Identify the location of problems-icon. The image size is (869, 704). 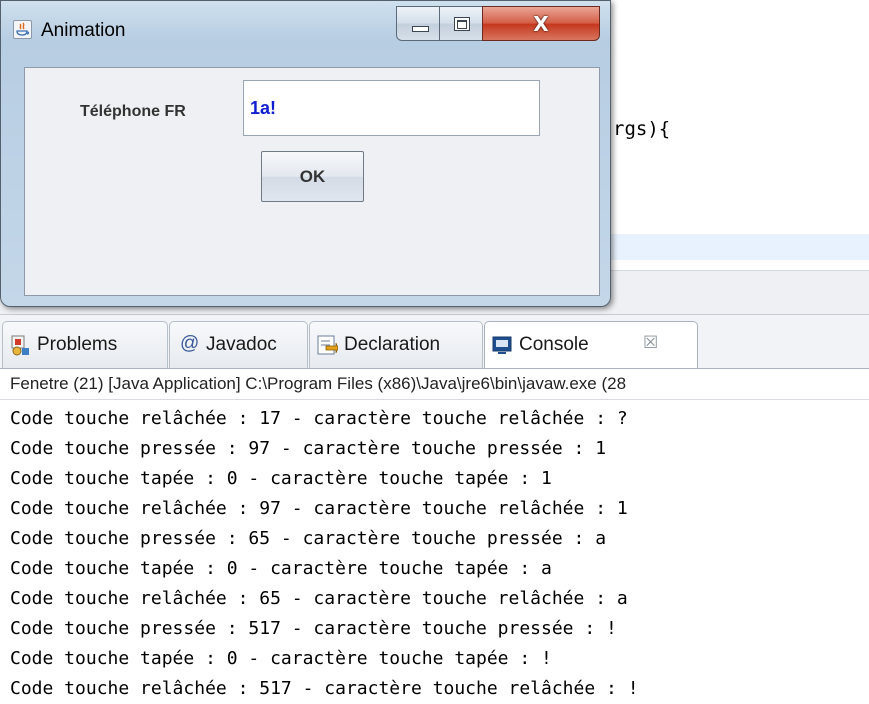
(20, 345).